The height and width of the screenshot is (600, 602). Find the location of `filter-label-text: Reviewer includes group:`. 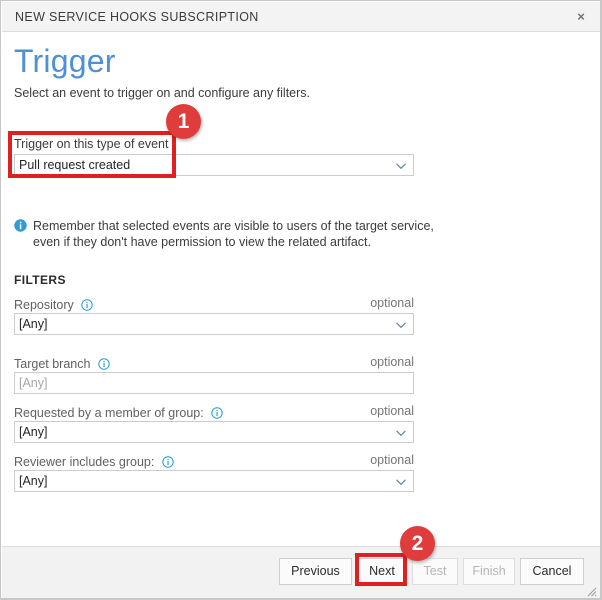

filter-label-text: Reviewer includes group: is located at coordinates (84, 462).